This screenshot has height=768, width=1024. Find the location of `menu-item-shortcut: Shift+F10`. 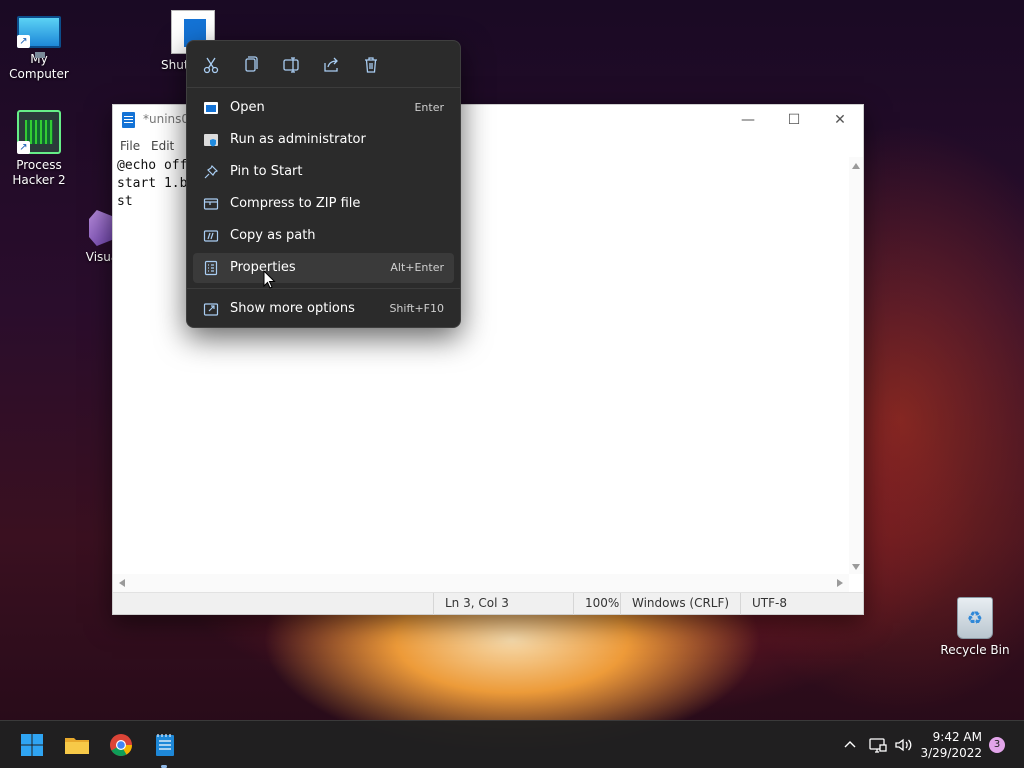

menu-item-shortcut: Shift+F10 is located at coordinates (416, 308).